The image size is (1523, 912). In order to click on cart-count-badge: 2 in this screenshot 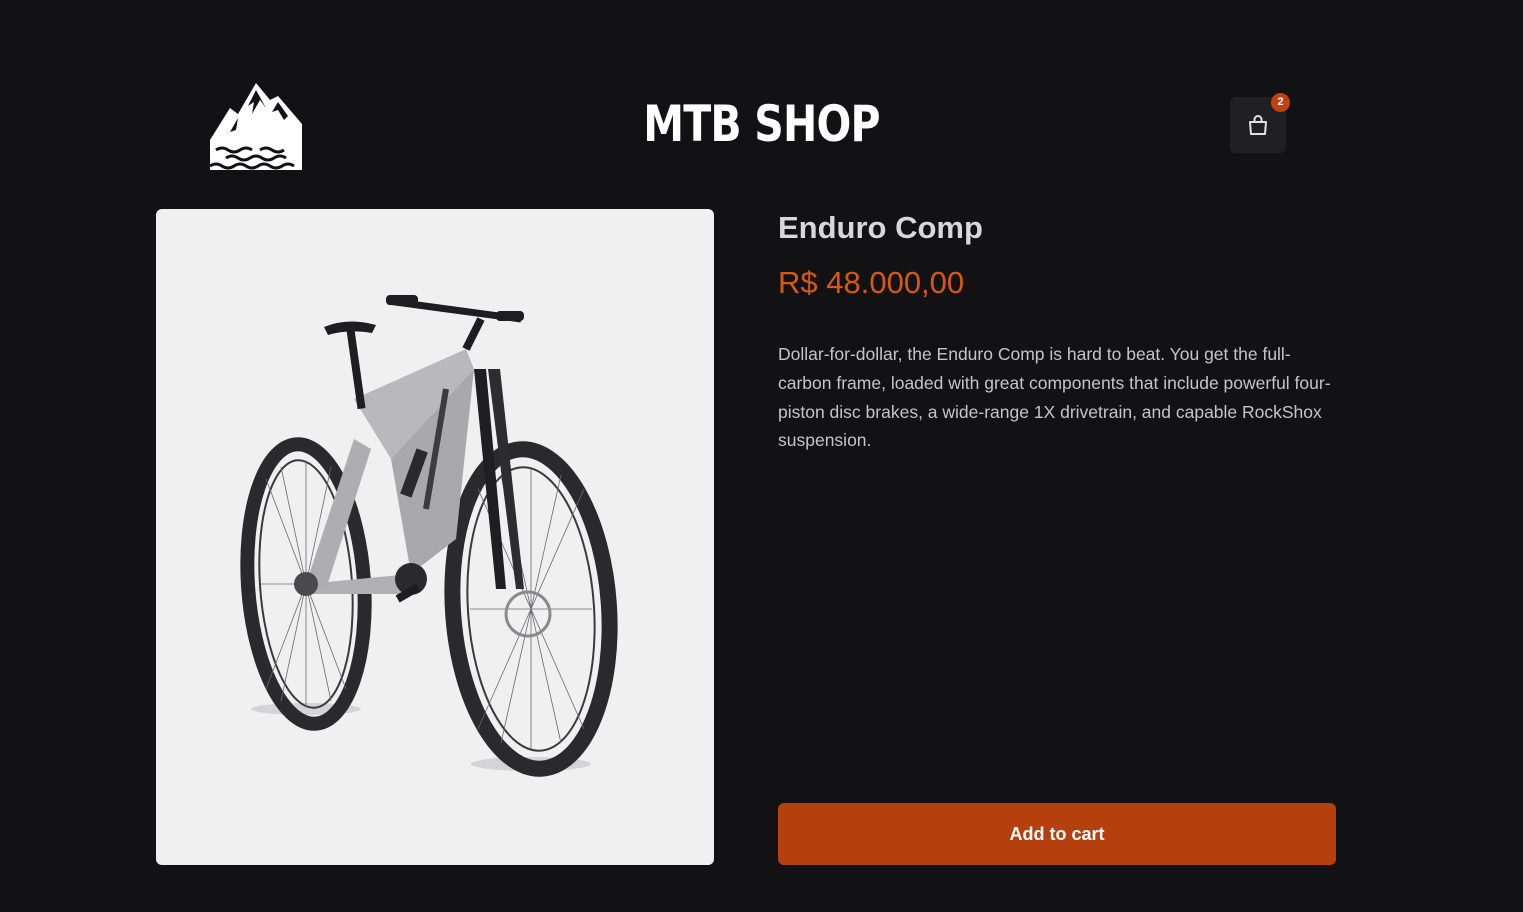, I will do `click(1280, 102)`.